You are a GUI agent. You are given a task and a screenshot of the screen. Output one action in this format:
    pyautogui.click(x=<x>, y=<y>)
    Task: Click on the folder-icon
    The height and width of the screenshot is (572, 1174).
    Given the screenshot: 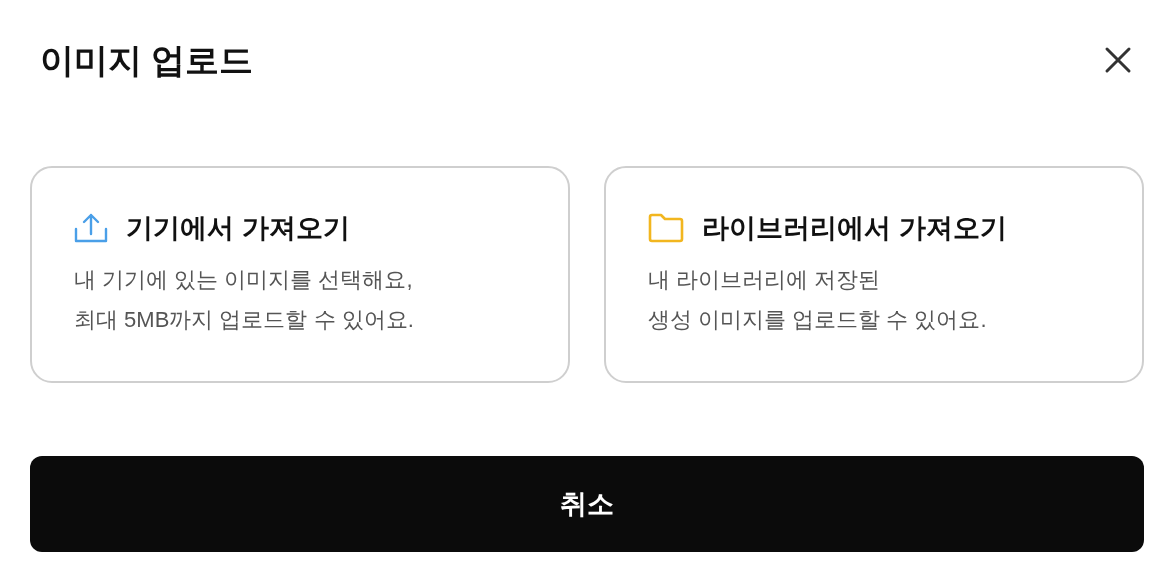 What is the action you would take?
    pyautogui.click(x=666, y=228)
    